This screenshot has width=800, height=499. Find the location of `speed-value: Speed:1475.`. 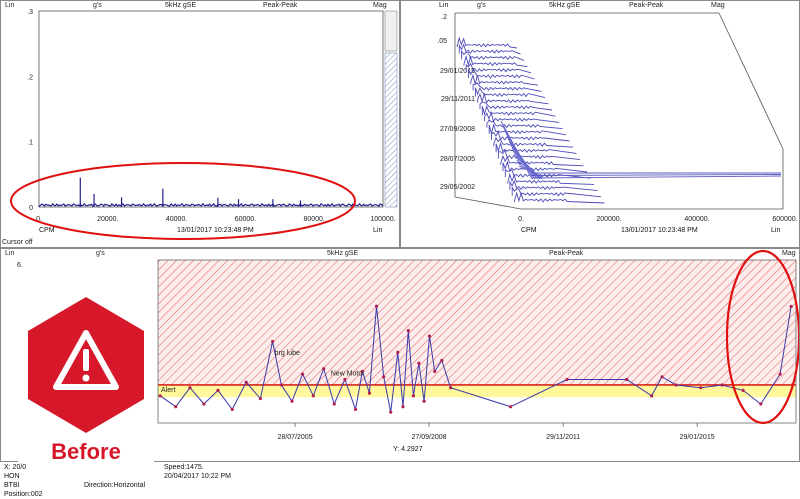

speed-value: Speed:1475. is located at coordinates (184, 467).